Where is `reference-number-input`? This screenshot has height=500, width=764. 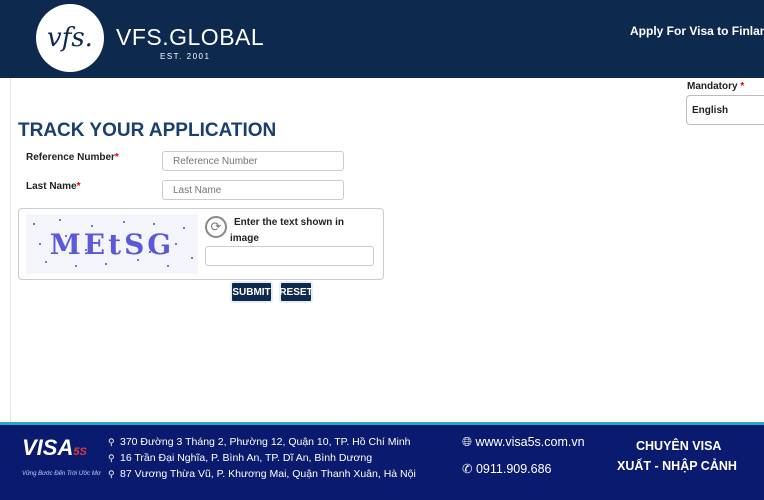
reference-number-input is located at coordinates (253, 161).